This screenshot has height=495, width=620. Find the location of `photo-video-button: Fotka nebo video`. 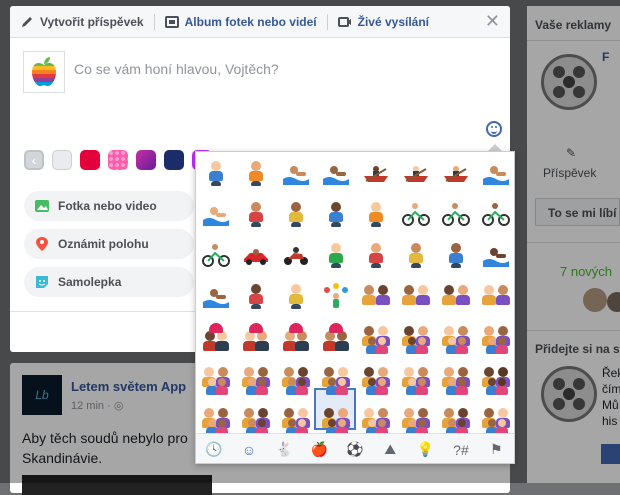

photo-video-button: Fotka nebo video is located at coordinates (109, 206).